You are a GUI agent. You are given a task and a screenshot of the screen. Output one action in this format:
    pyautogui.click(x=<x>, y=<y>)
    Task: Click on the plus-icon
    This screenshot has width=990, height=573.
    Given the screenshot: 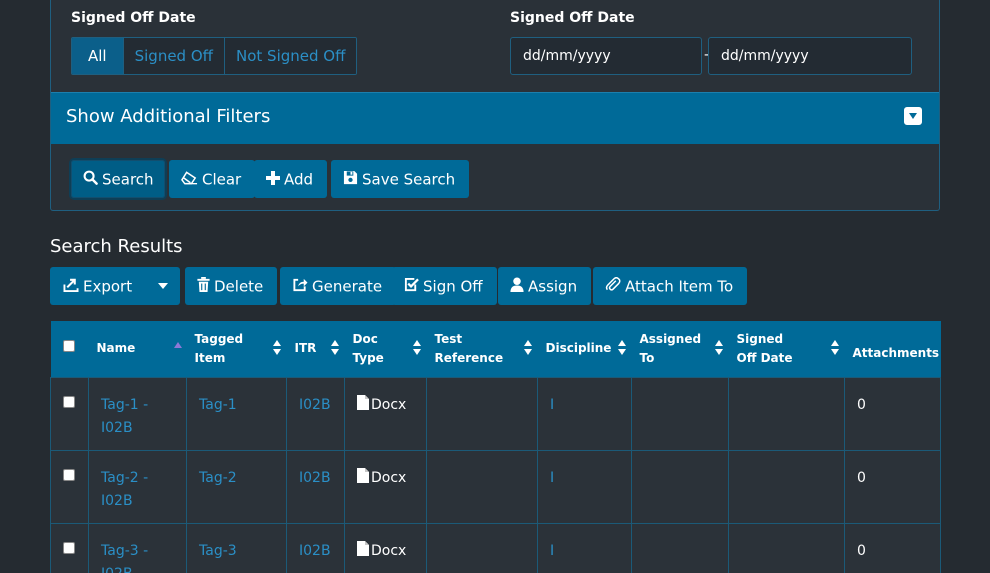 What is the action you would take?
    pyautogui.click(x=273, y=180)
    